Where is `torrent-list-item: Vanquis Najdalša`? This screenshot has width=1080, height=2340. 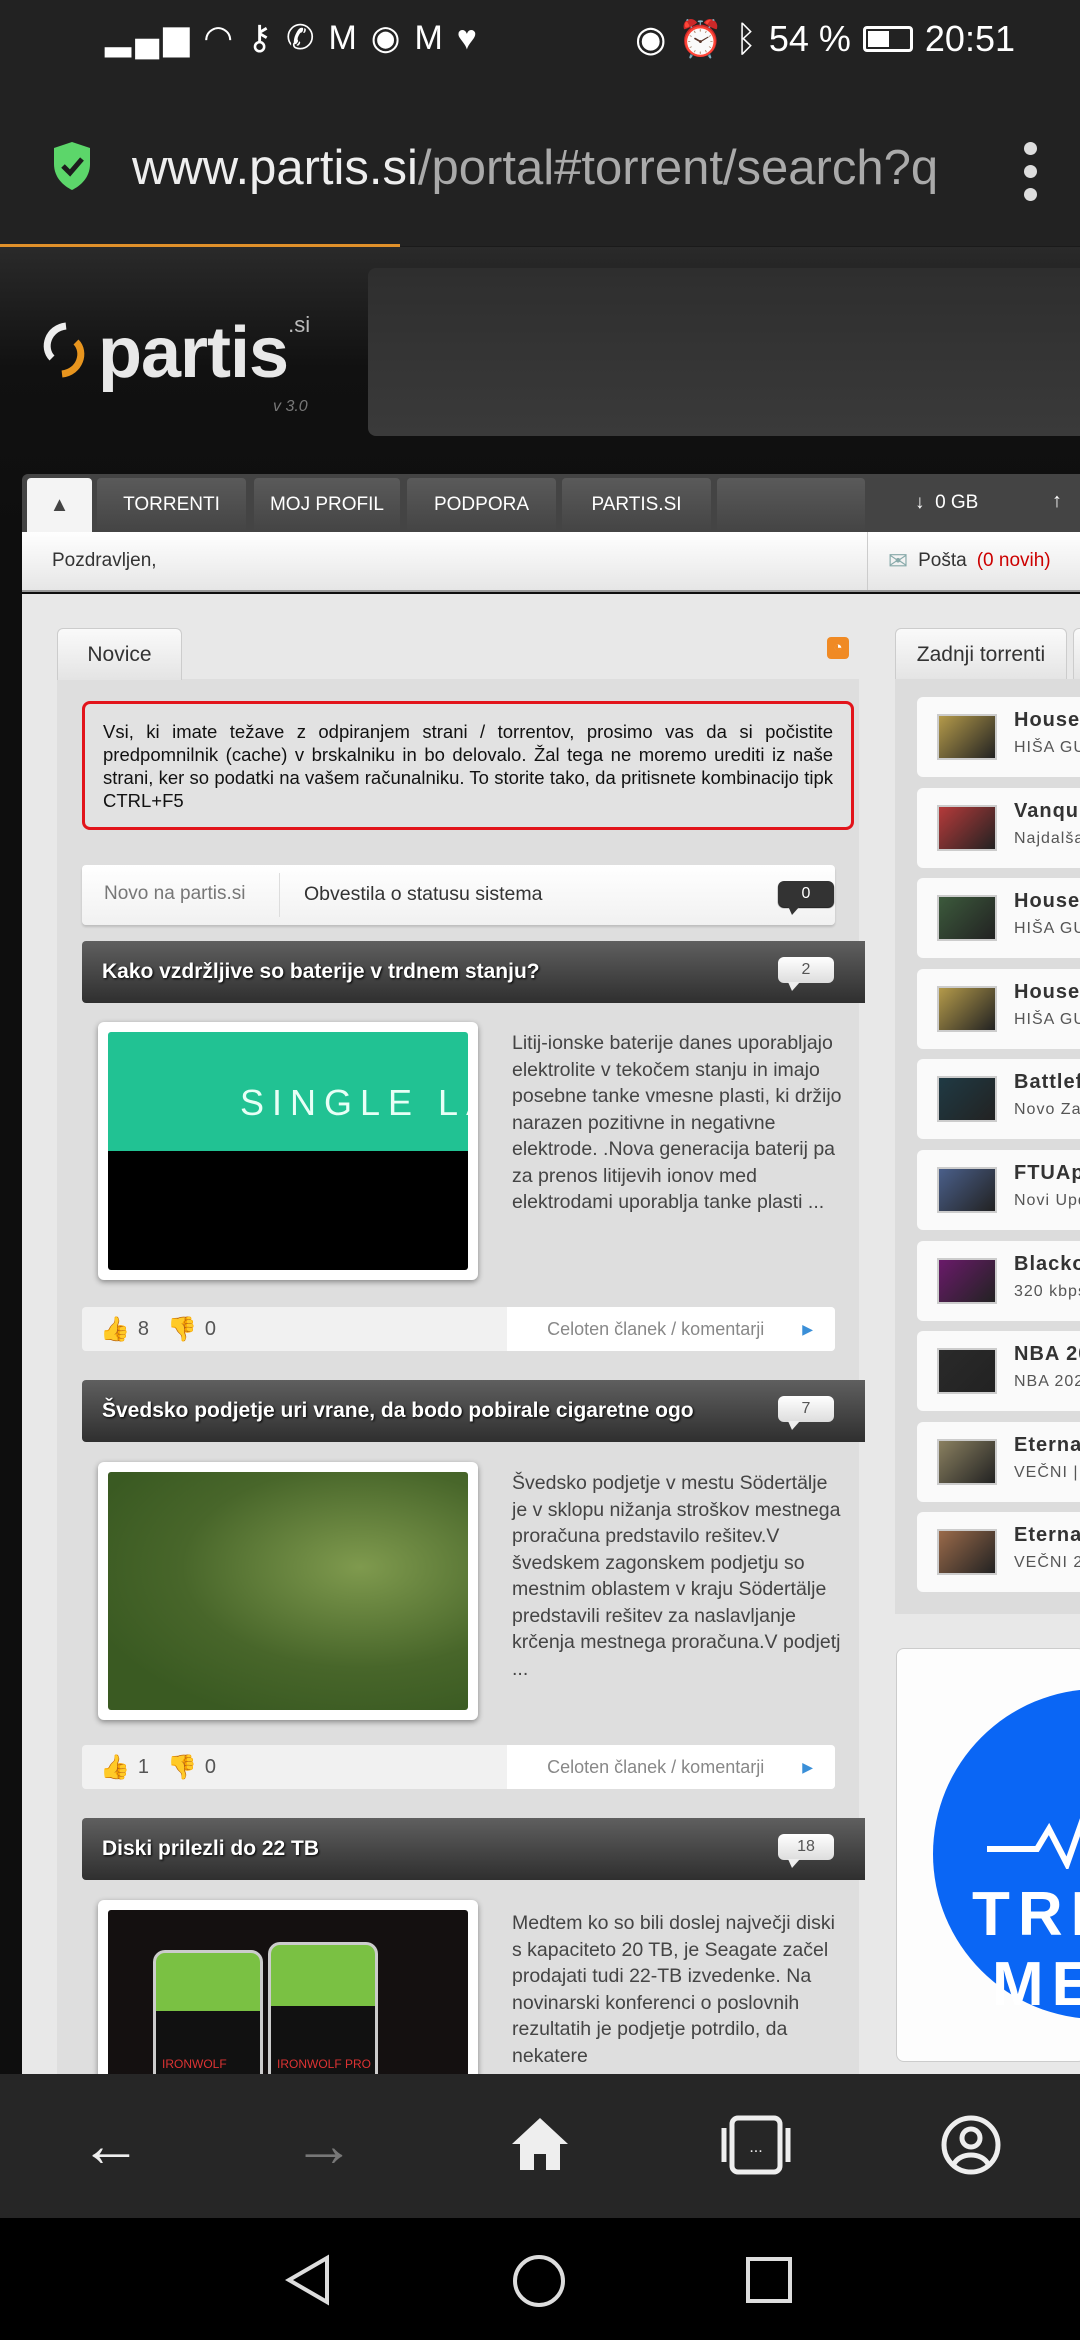
torrent-list-item: Vanquis Najdalša is located at coordinates (998, 827).